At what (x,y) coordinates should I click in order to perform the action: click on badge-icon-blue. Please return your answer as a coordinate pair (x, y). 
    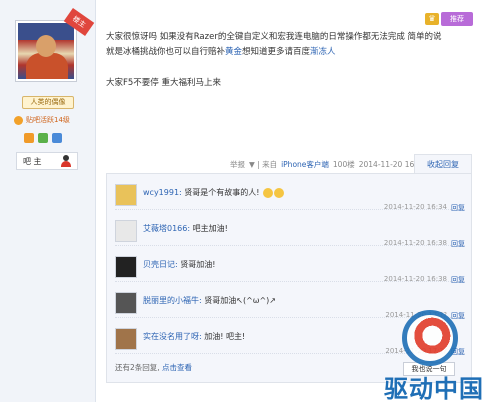
    Looking at the image, I should click on (57, 138).